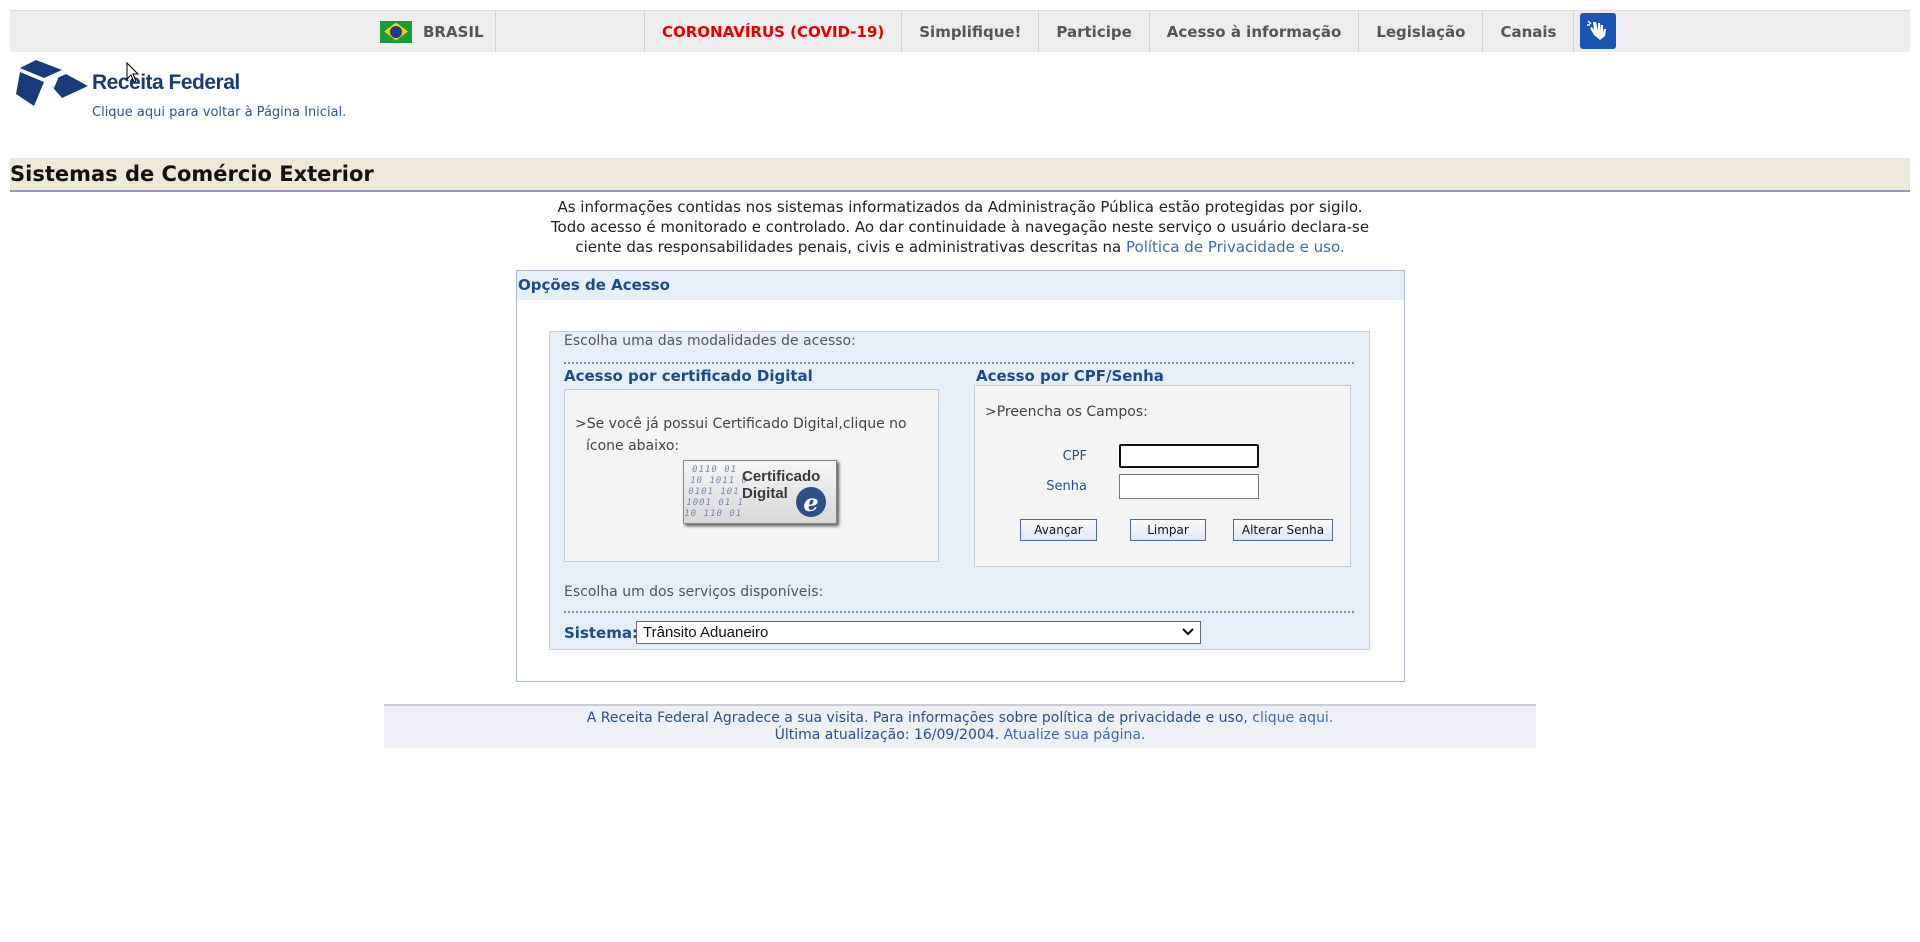  What do you see at coordinates (1094, 31) in the screenshot?
I see `menu-participe: Participe` at bounding box center [1094, 31].